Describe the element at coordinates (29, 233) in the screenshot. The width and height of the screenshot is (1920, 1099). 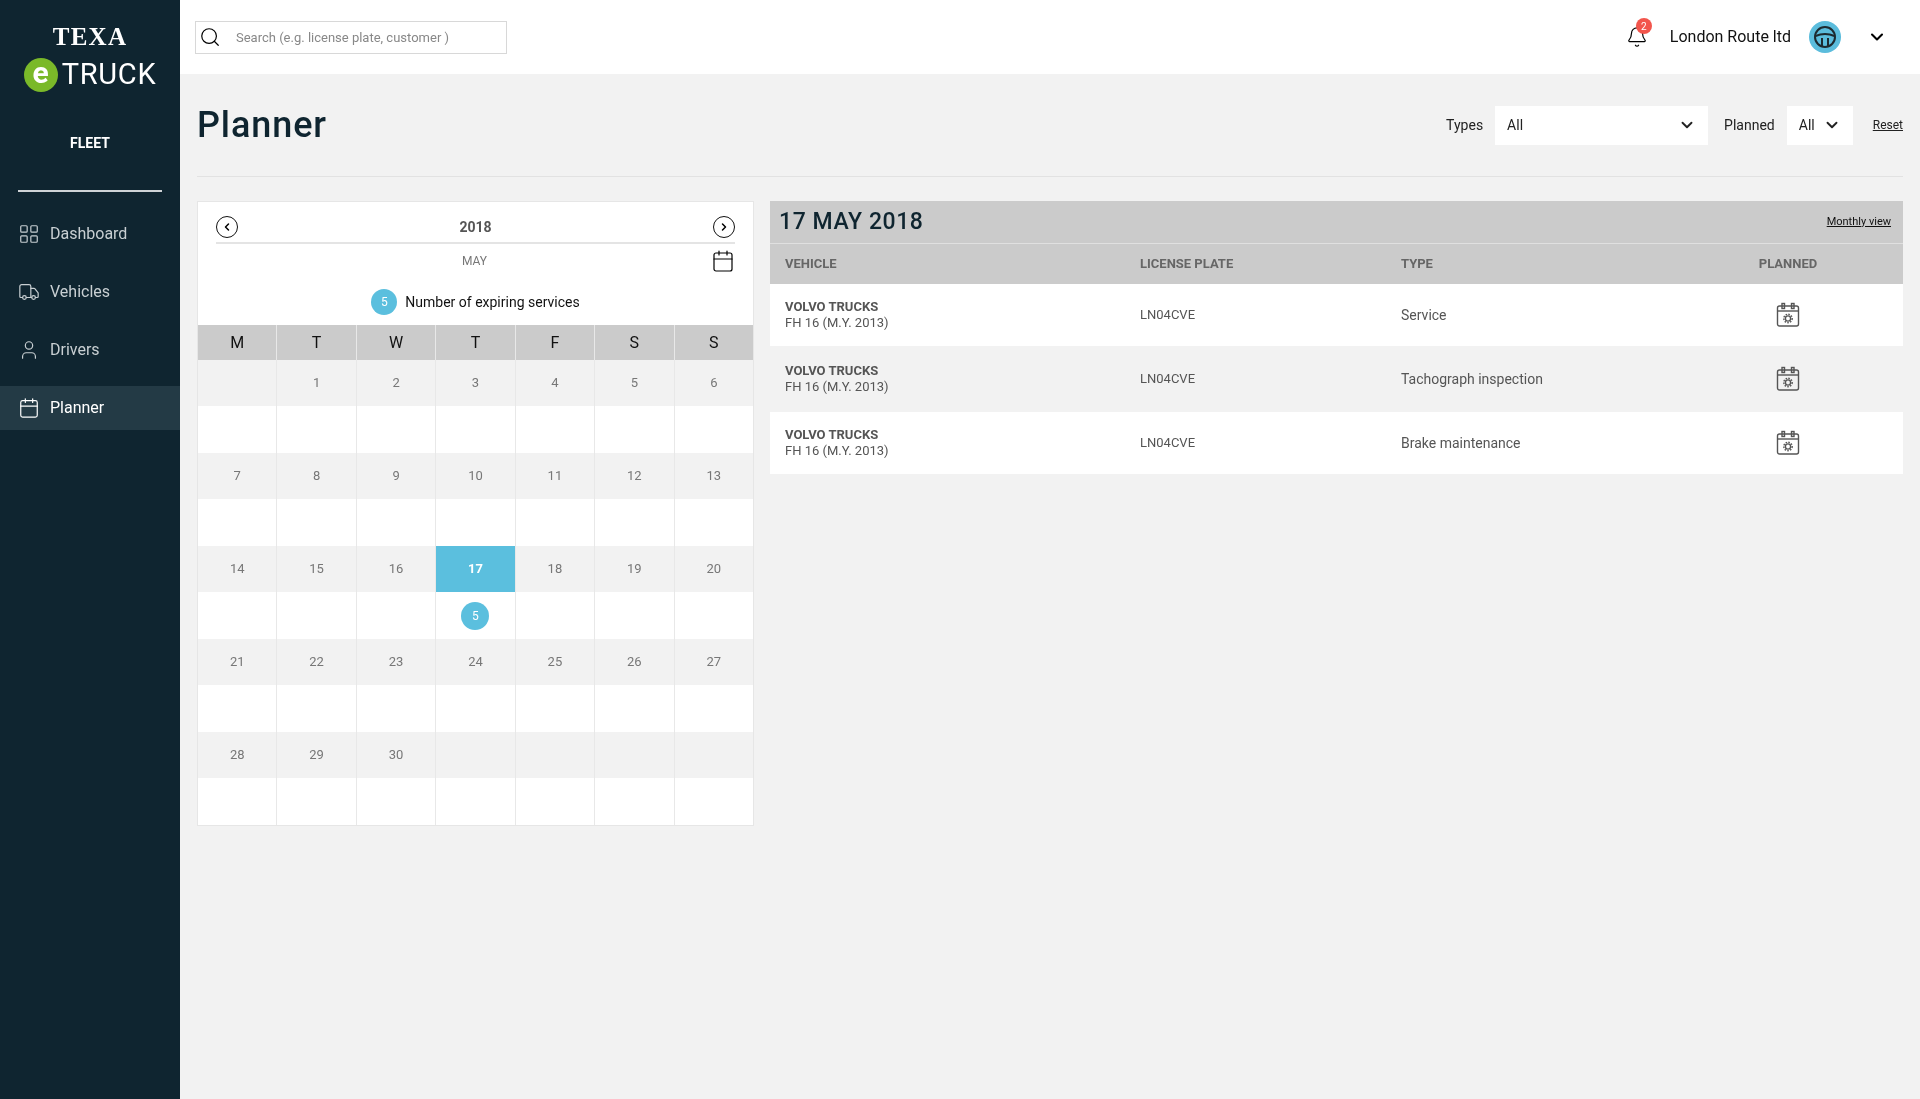
I see `grid-icon` at that location.